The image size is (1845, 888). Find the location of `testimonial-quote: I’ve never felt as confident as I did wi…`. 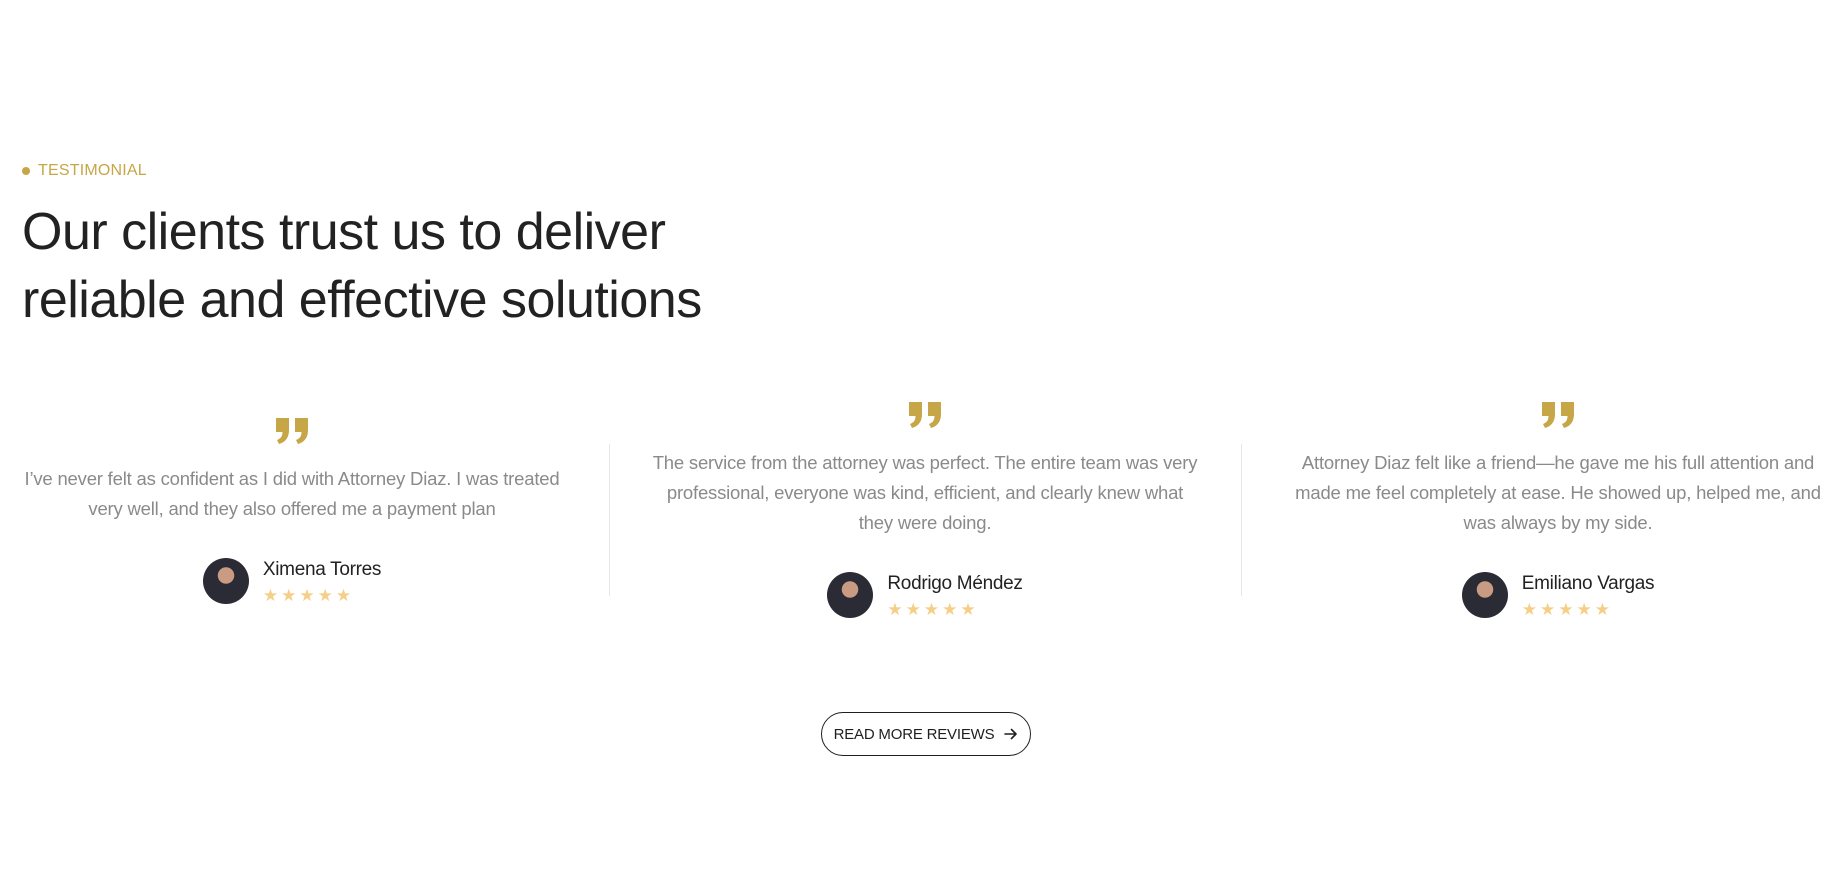

testimonial-quote: I’ve never felt as confident as I did wi… is located at coordinates (292, 493).